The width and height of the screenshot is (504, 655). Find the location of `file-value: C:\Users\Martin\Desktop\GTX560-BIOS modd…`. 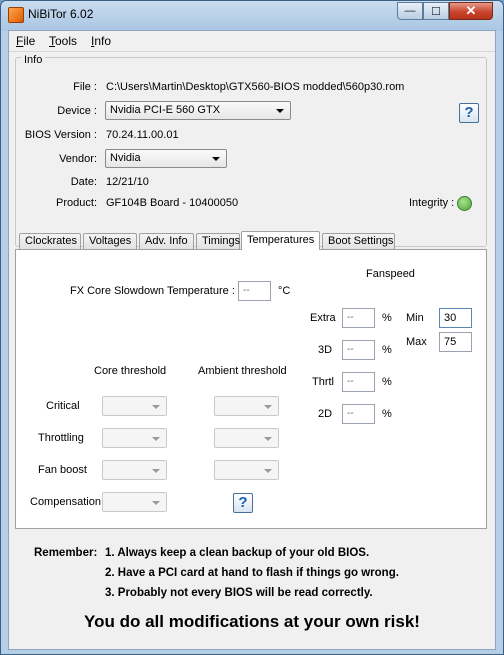

file-value: C:\Users\Martin\Desktop\GTX560-BIOS modd… is located at coordinates (255, 87).